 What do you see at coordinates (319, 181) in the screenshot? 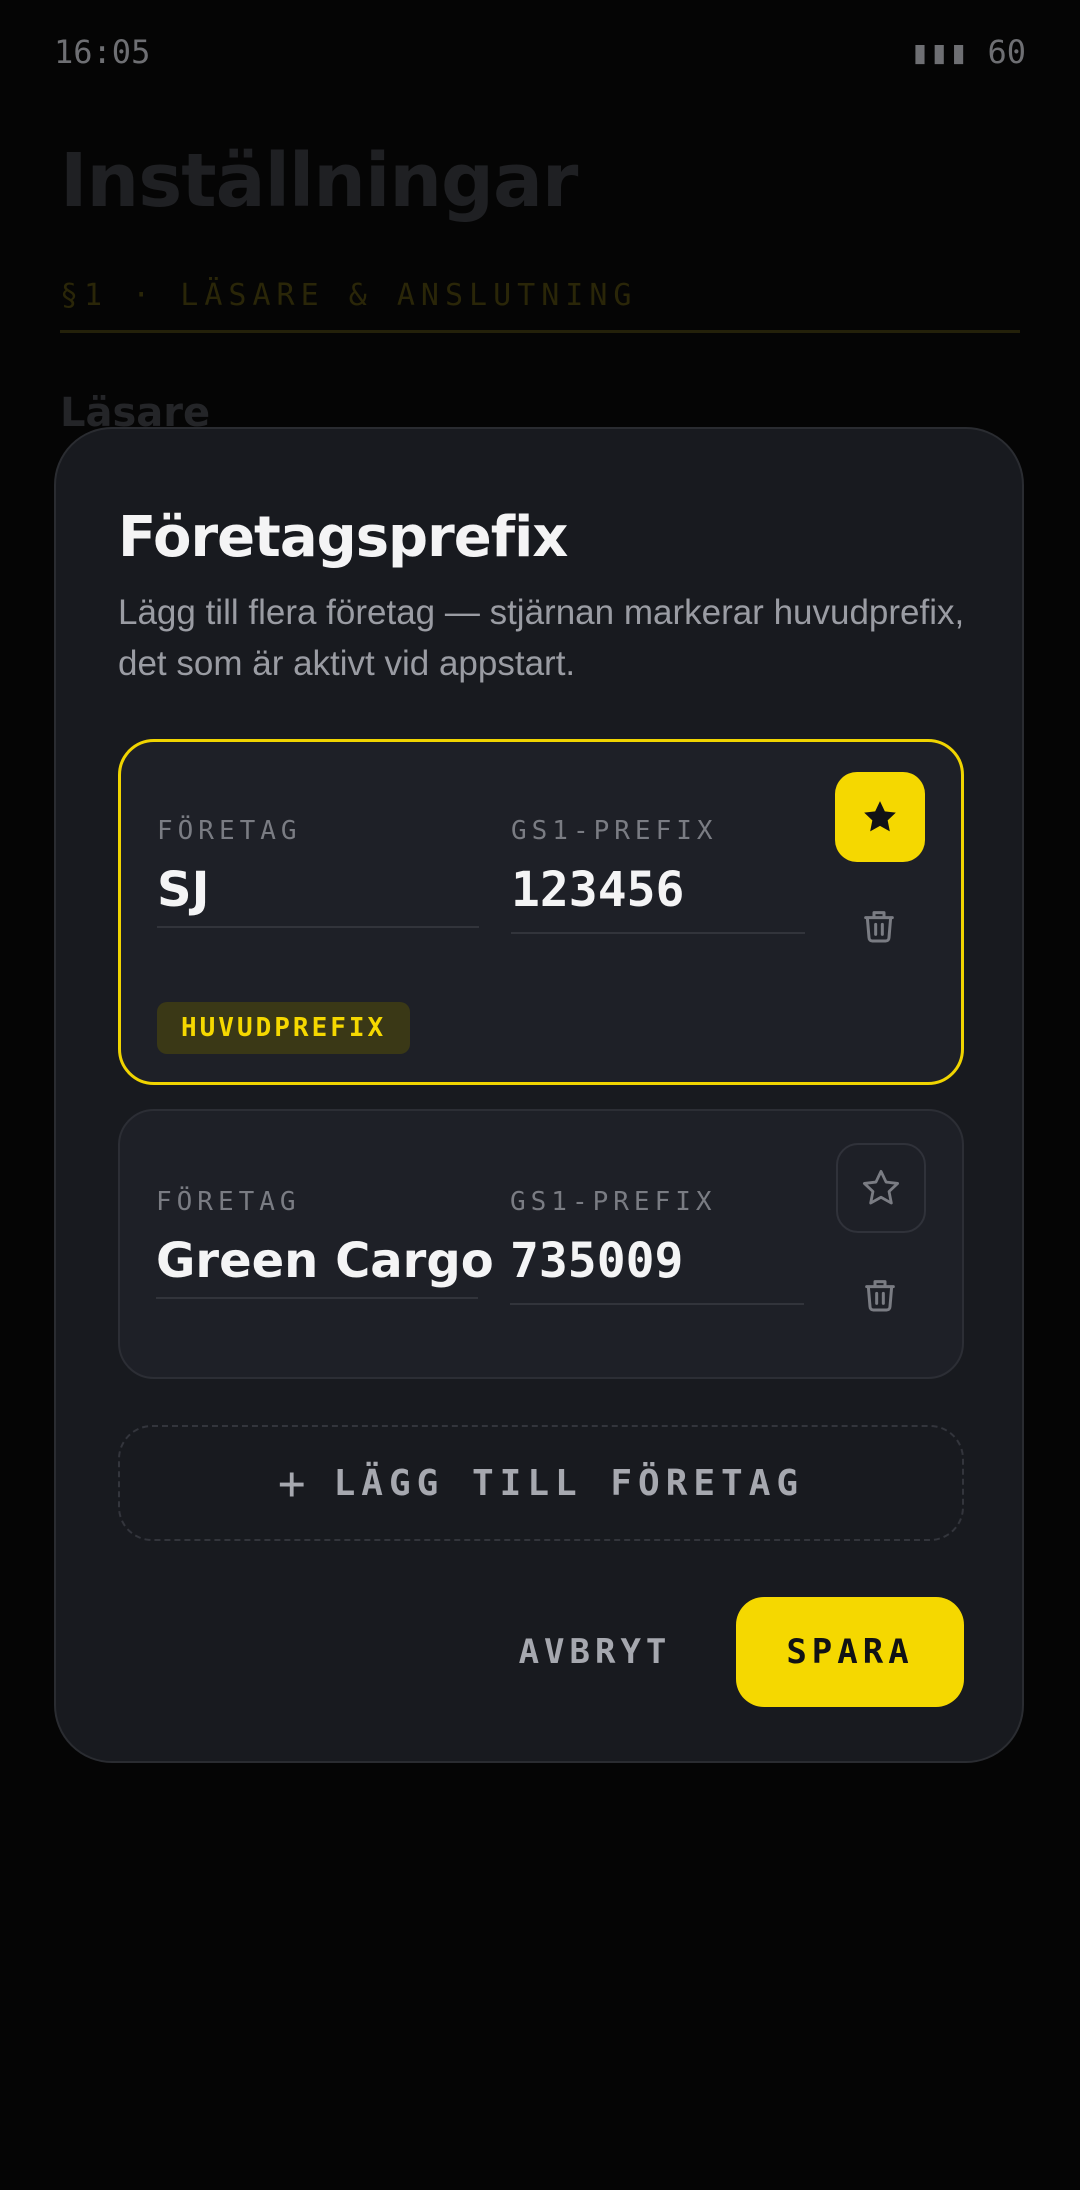
I see `page-title: Inställningar` at bounding box center [319, 181].